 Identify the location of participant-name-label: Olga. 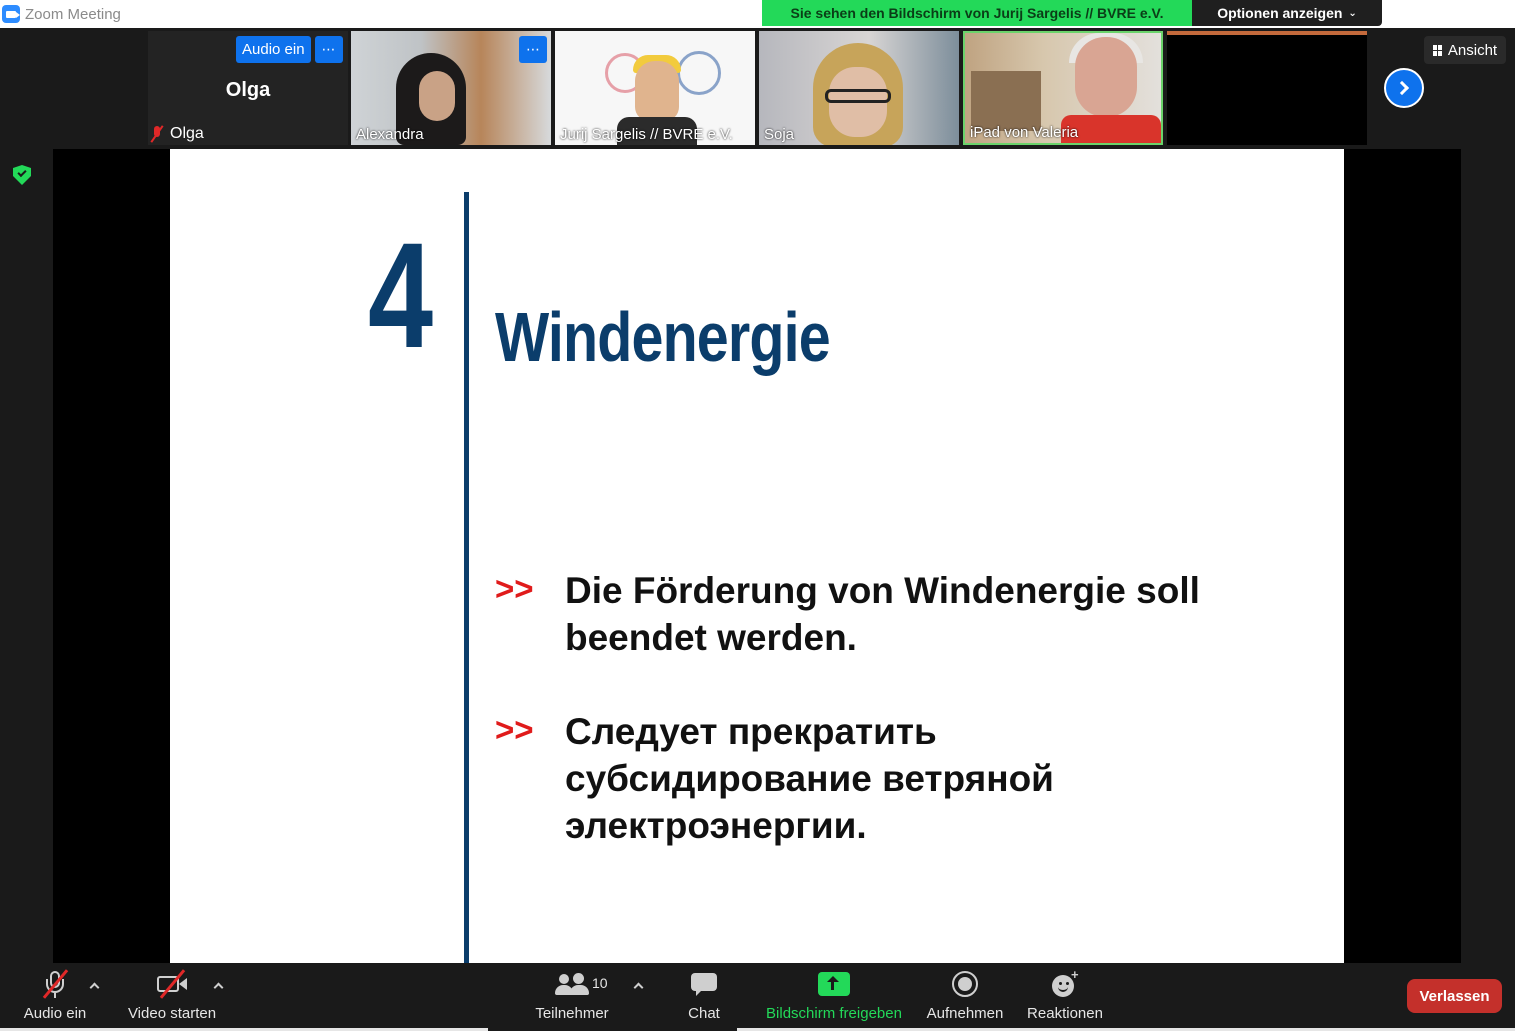
(187, 133).